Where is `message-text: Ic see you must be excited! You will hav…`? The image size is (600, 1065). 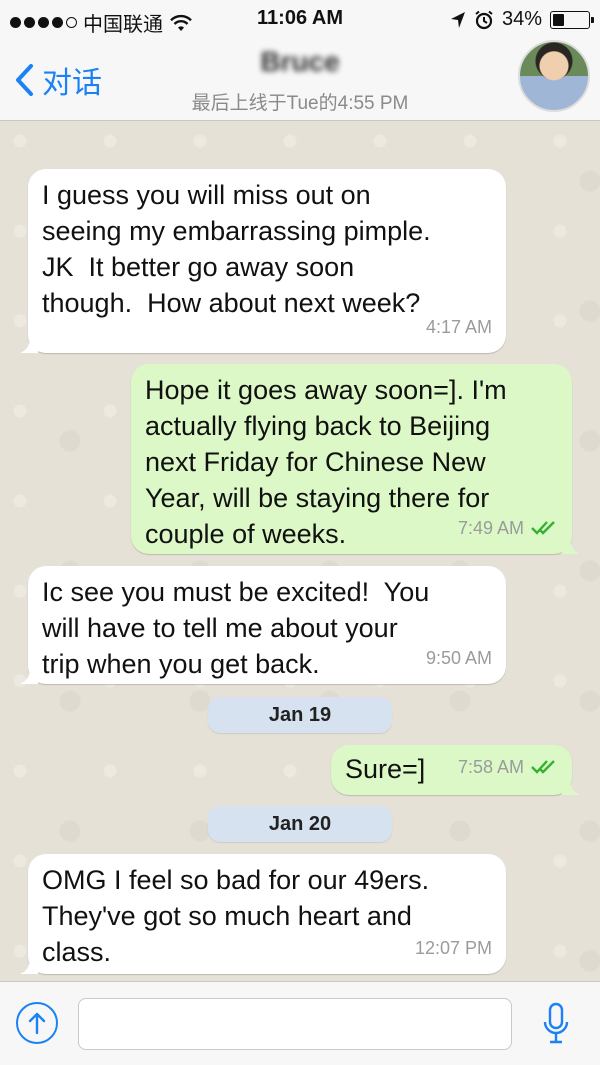
message-text: Ic see you must be excited! You will hav… is located at coordinates (236, 628).